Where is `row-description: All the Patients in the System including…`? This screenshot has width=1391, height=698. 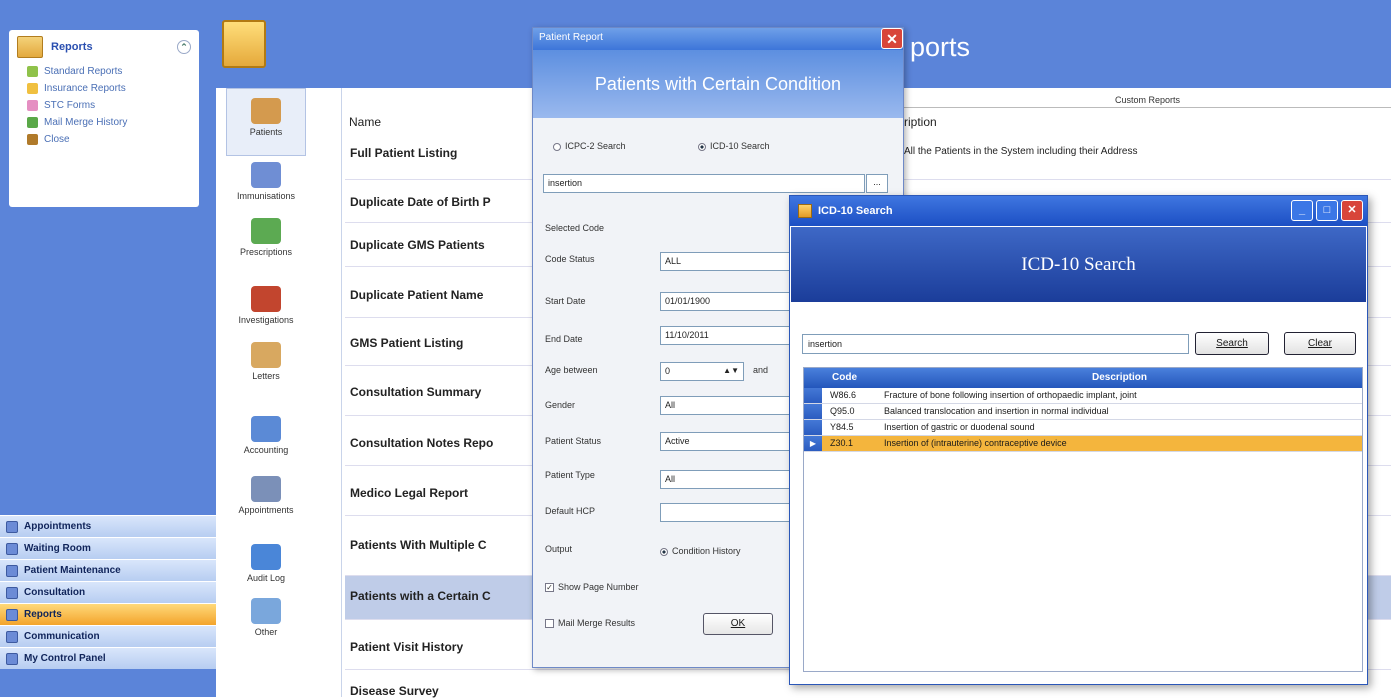
row-description: All the Patients in the System including… is located at coordinates (1021, 151).